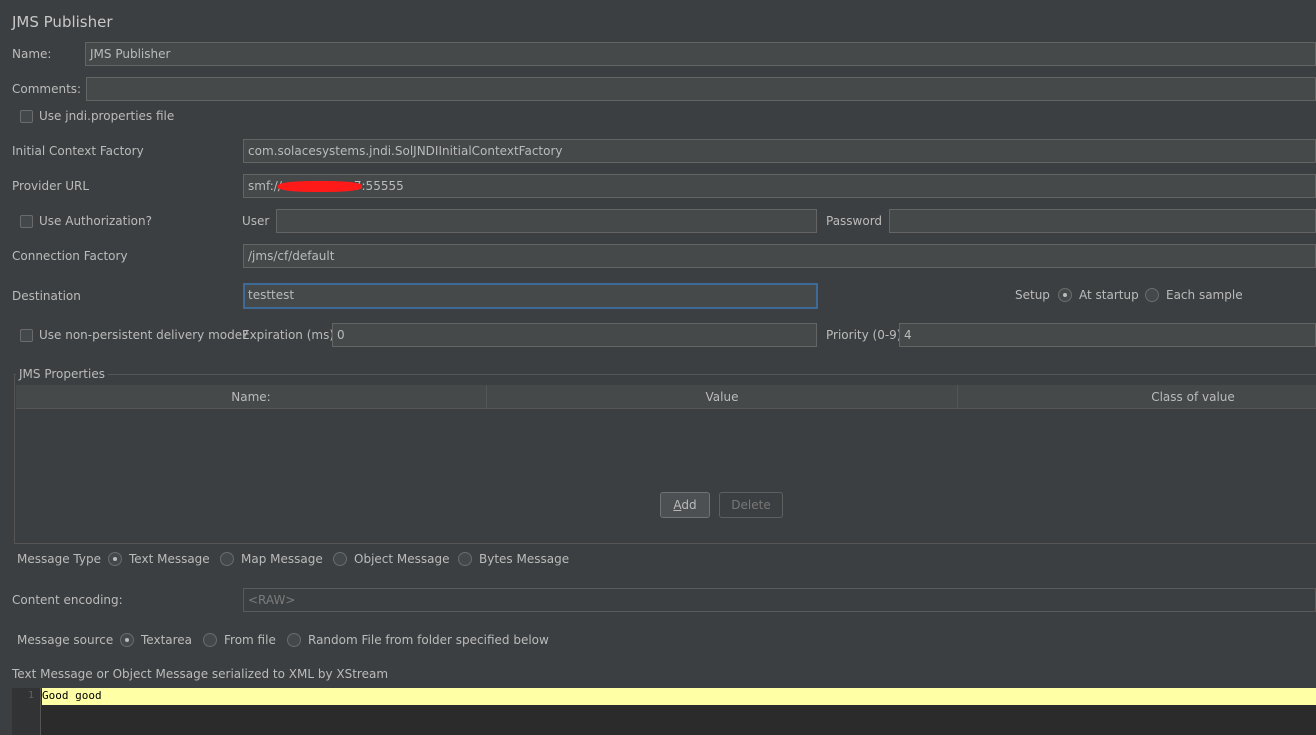  What do you see at coordinates (1109, 295) in the screenshot?
I see `setup-at-startup-label: At startup` at bounding box center [1109, 295].